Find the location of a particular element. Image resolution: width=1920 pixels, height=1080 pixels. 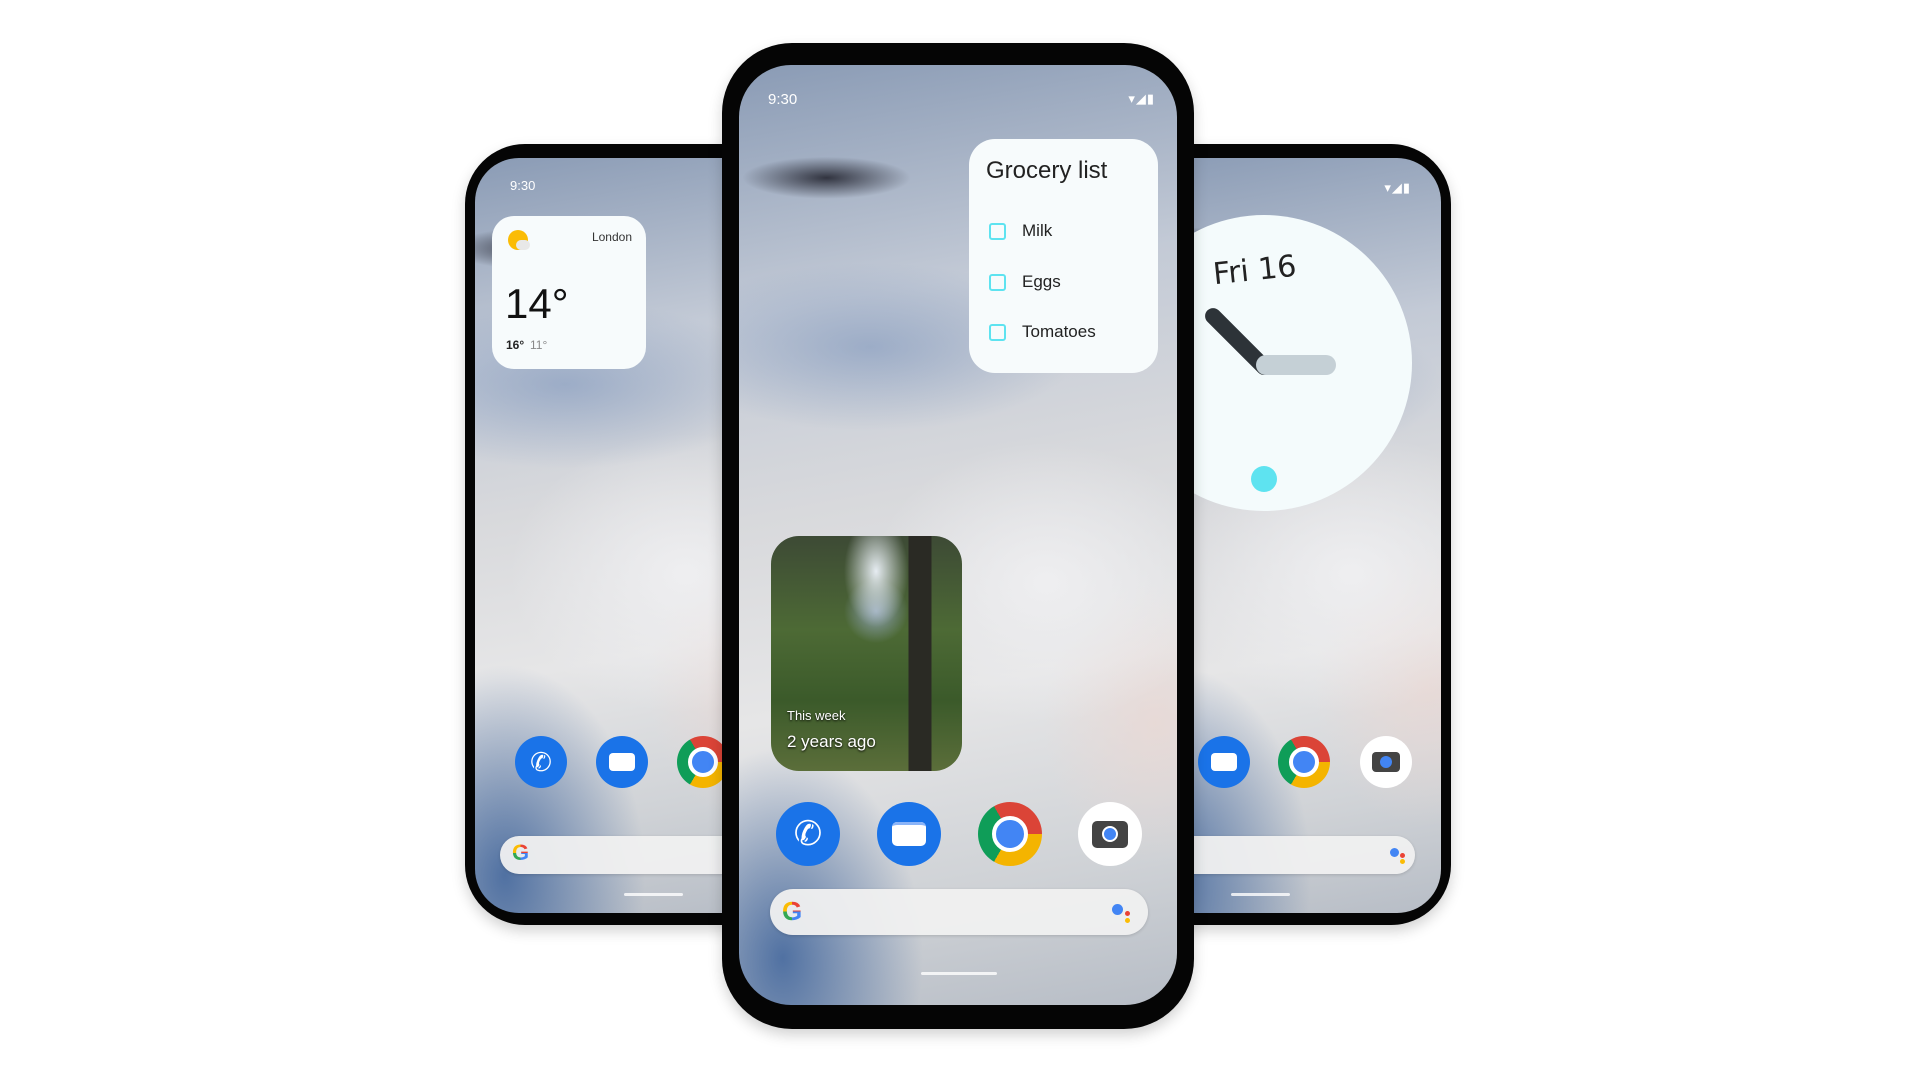

weather-widget: London 14° 16° 11° is located at coordinates (569, 292).